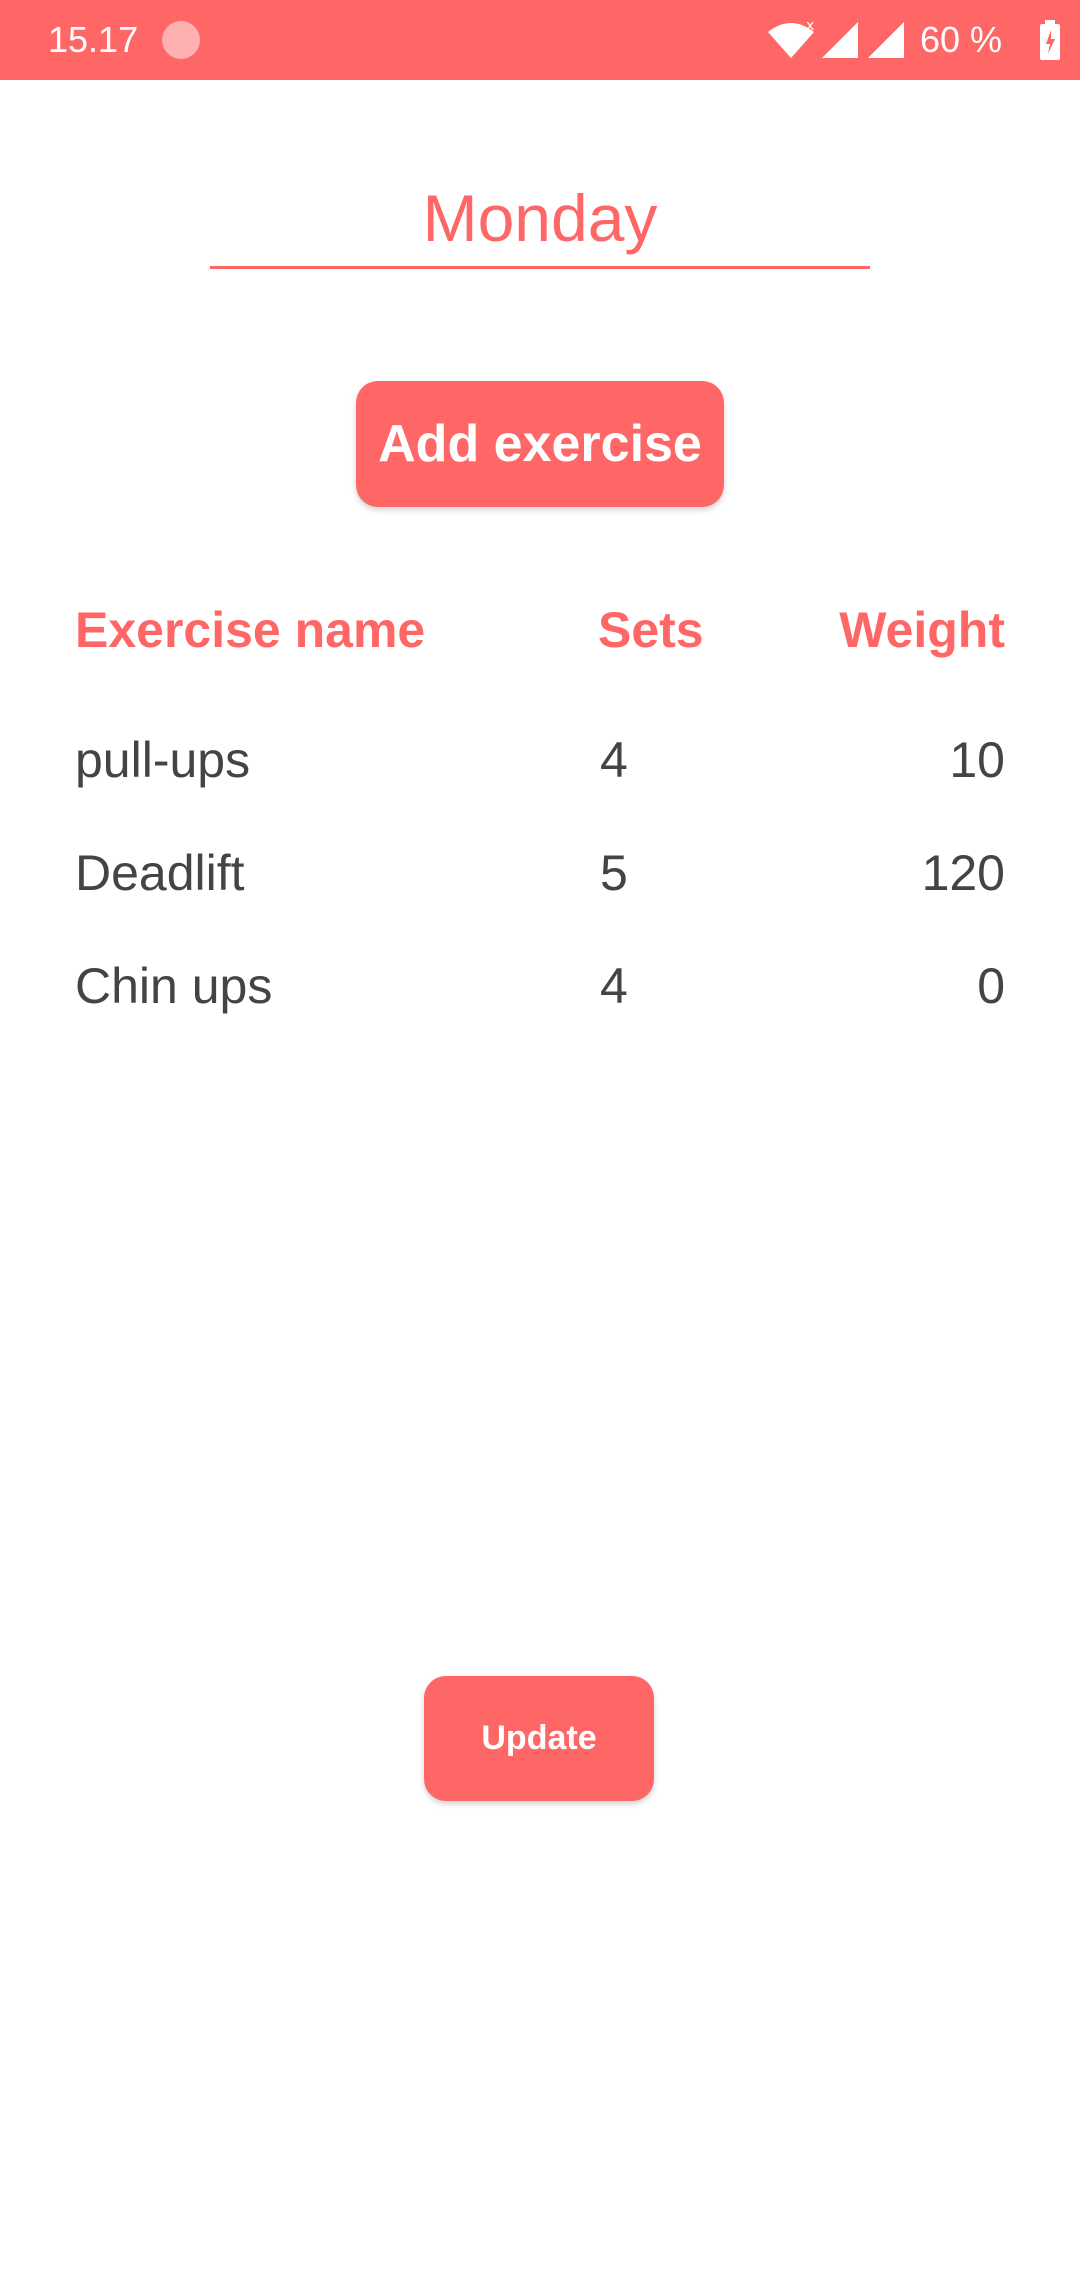 This screenshot has height=2280, width=1080. What do you see at coordinates (160, 873) in the screenshot?
I see `exercise-name: Deadlift` at bounding box center [160, 873].